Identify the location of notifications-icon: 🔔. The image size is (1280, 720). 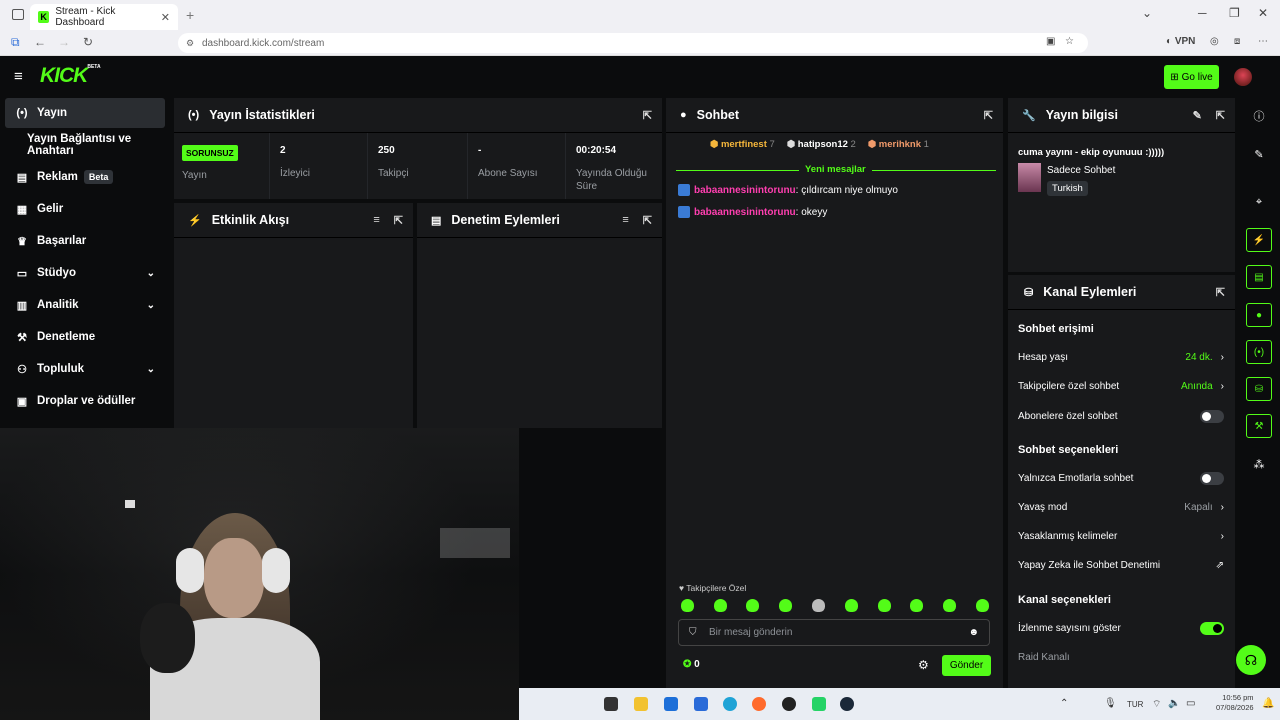
(1268, 703).